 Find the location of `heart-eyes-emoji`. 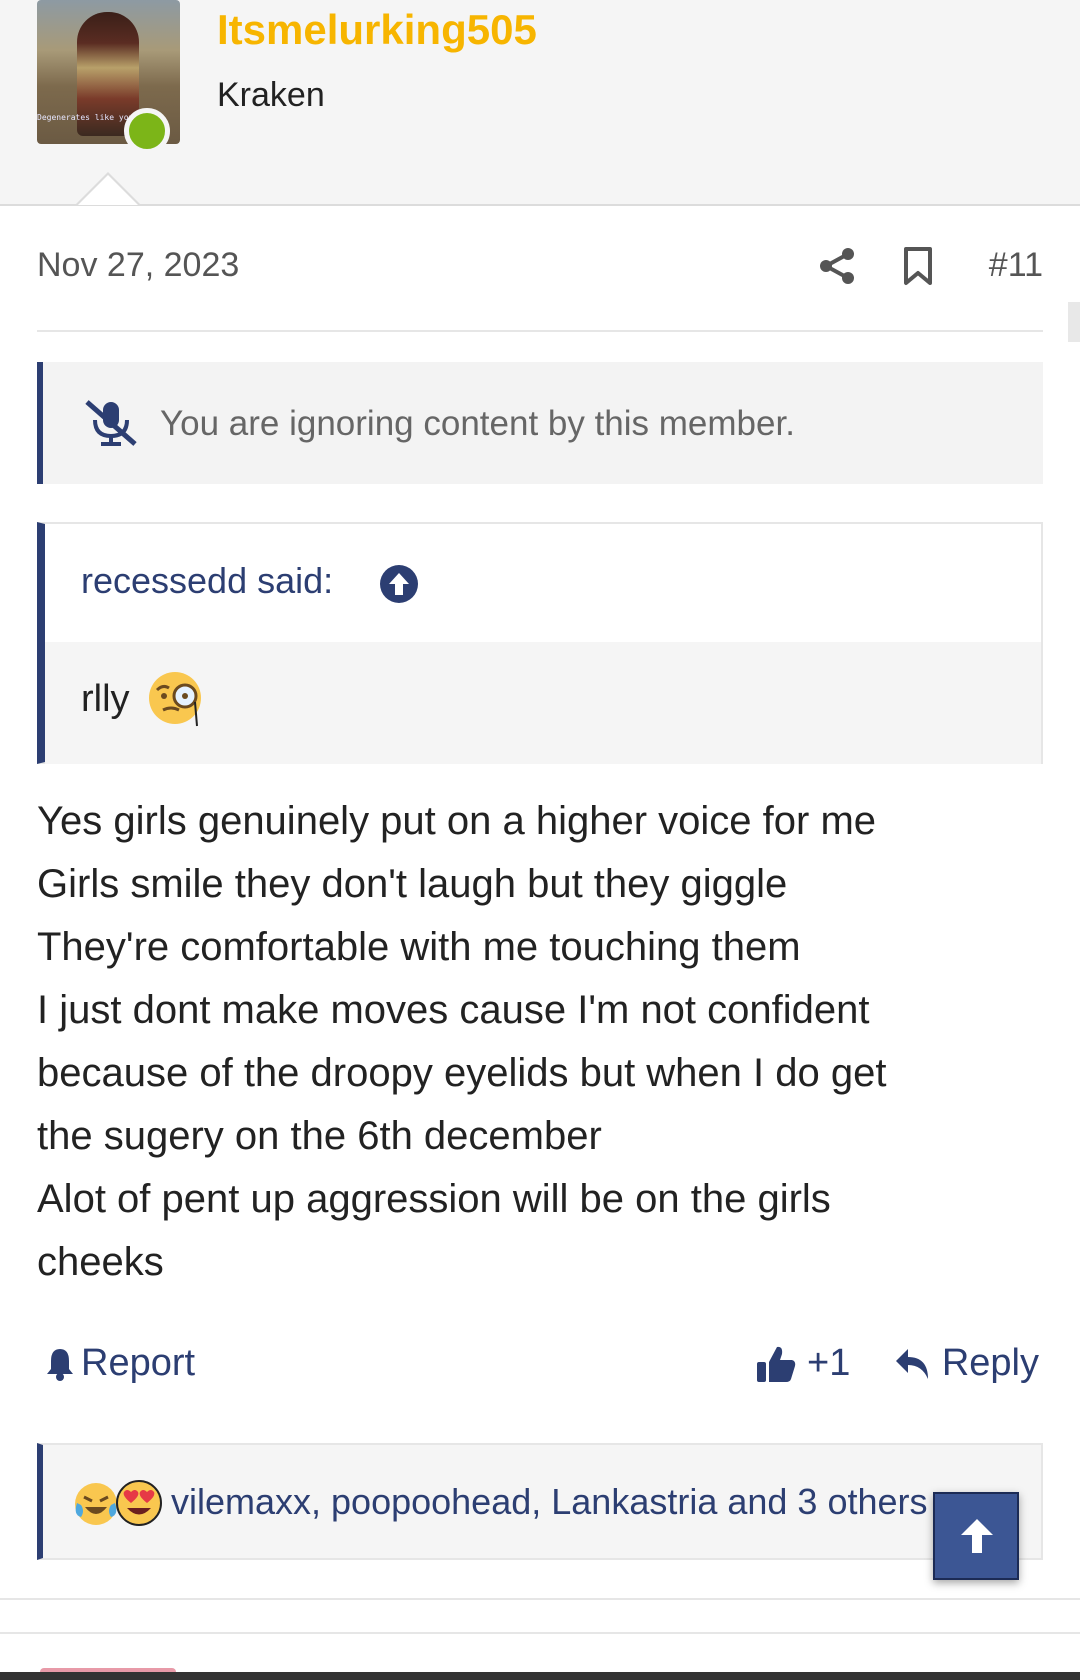

heart-eyes-emoji is located at coordinates (139, 1503).